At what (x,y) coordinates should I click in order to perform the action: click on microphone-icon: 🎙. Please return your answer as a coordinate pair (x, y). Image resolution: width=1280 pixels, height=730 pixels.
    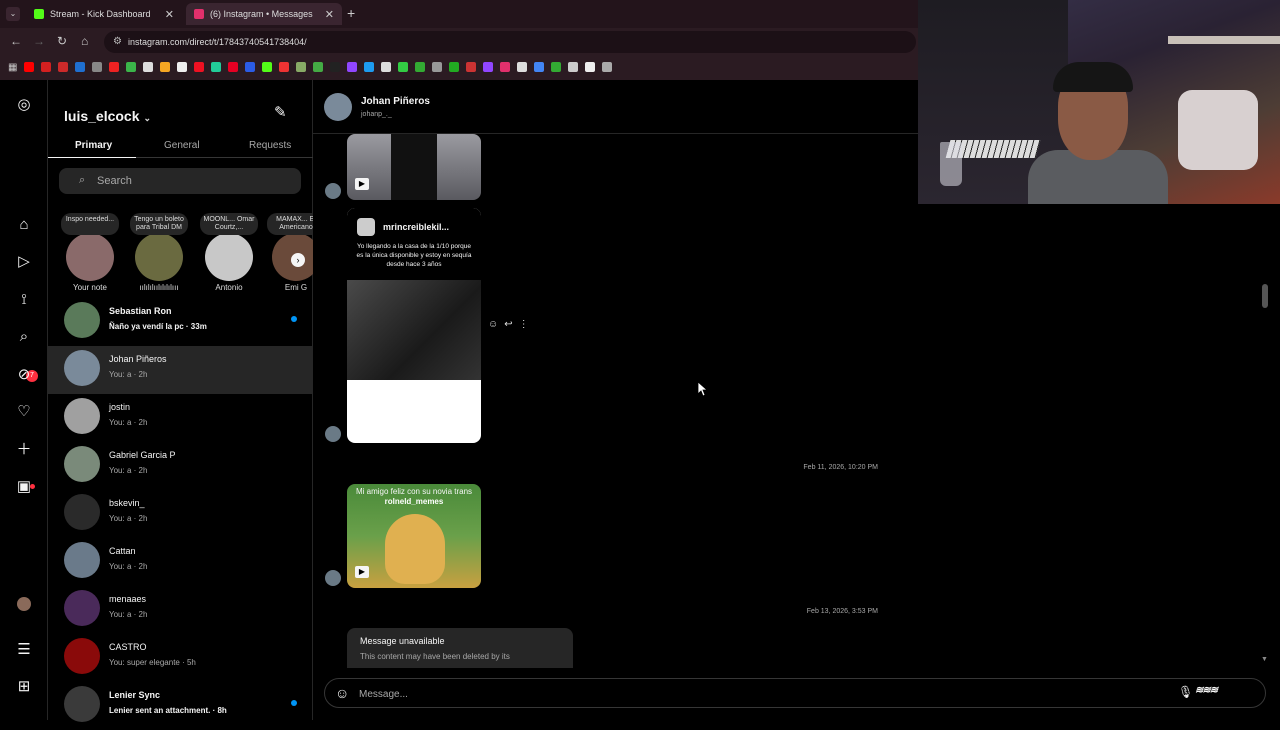
    Looking at the image, I should click on (1185, 692).